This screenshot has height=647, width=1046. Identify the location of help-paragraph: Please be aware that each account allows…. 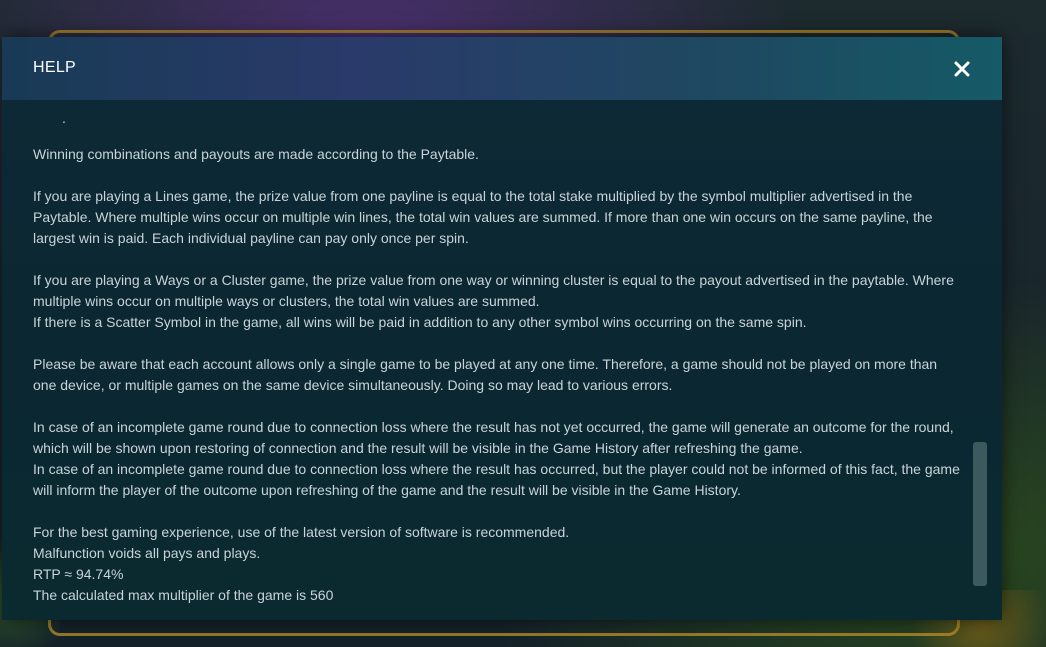
(485, 374).